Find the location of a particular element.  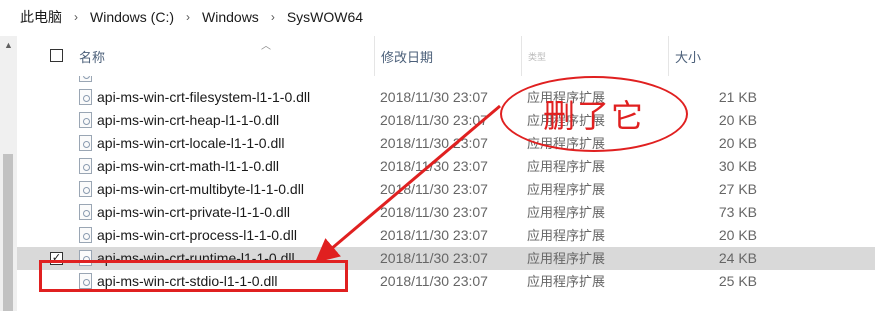

annotation-text: 删了它 is located at coordinates (593, 116).